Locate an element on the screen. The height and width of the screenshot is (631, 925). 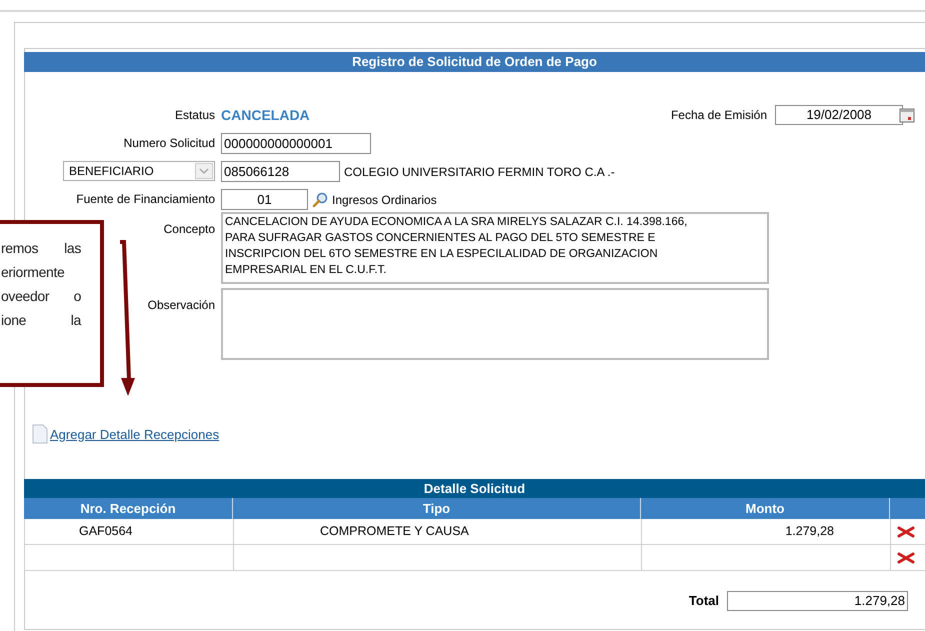
callout-text: o is located at coordinates (77, 296).